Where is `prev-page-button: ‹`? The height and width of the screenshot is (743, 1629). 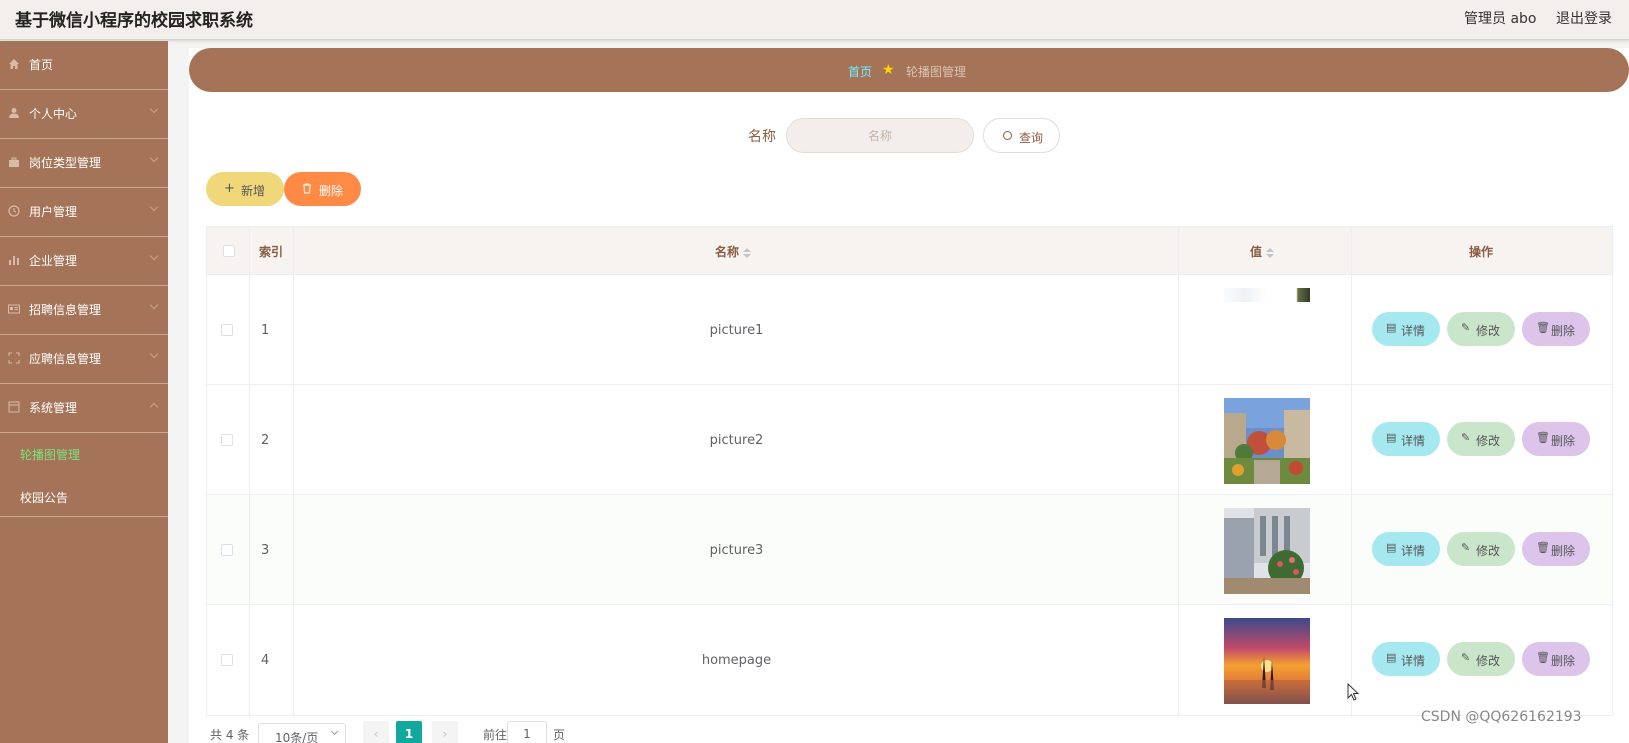
prev-page-button: ‹ is located at coordinates (376, 732).